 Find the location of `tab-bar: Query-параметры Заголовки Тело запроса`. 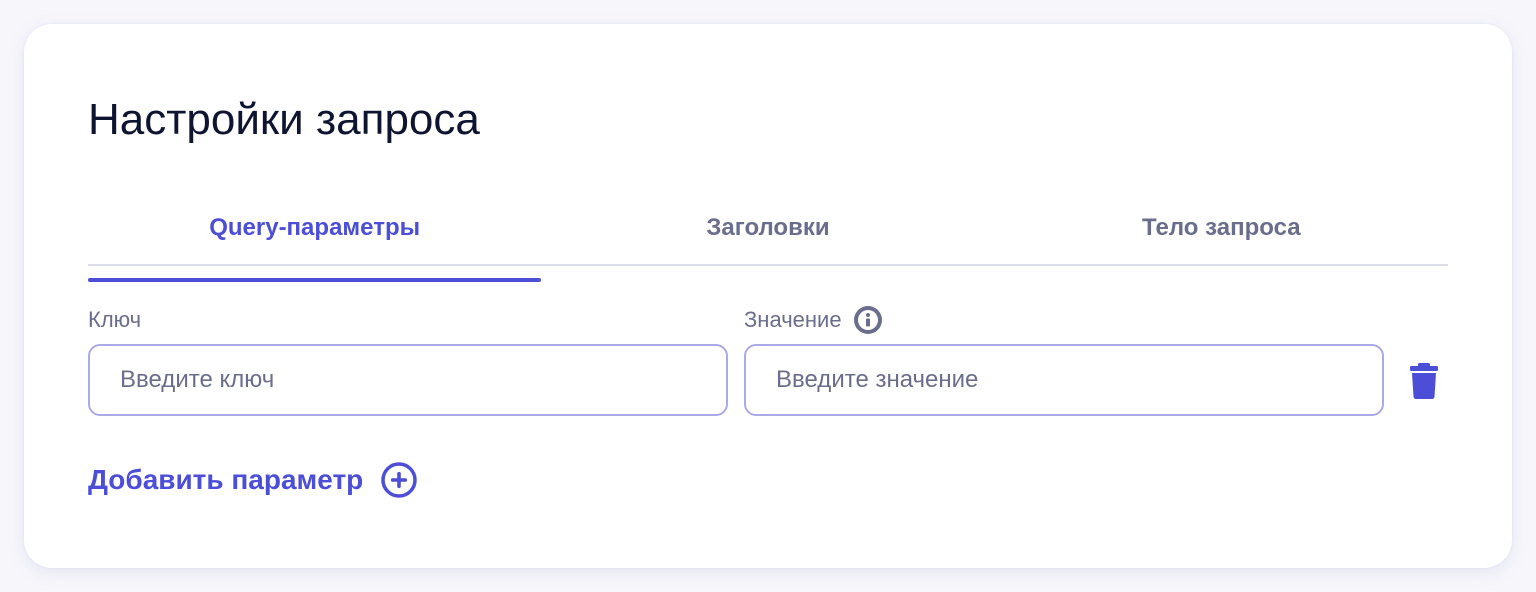

tab-bar: Query-параметры Заголовки Тело запроса is located at coordinates (768, 245).